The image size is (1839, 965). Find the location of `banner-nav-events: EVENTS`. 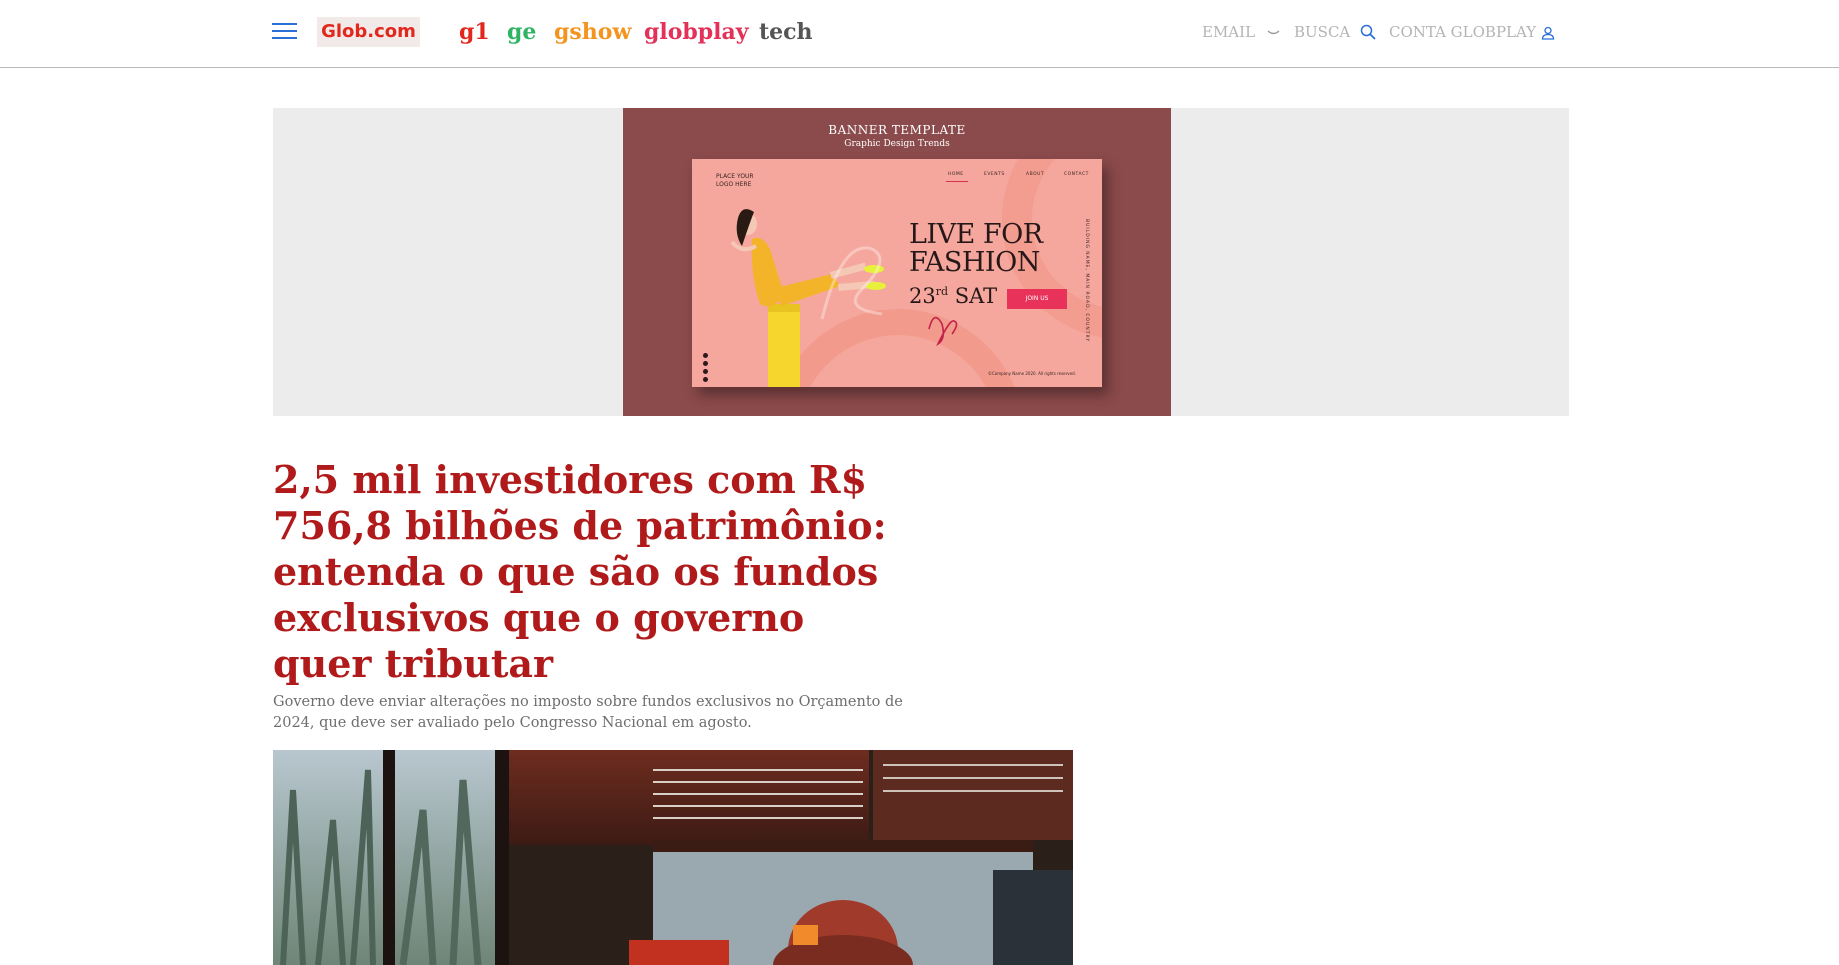

banner-nav-events: EVENTS is located at coordinates (994, 174).